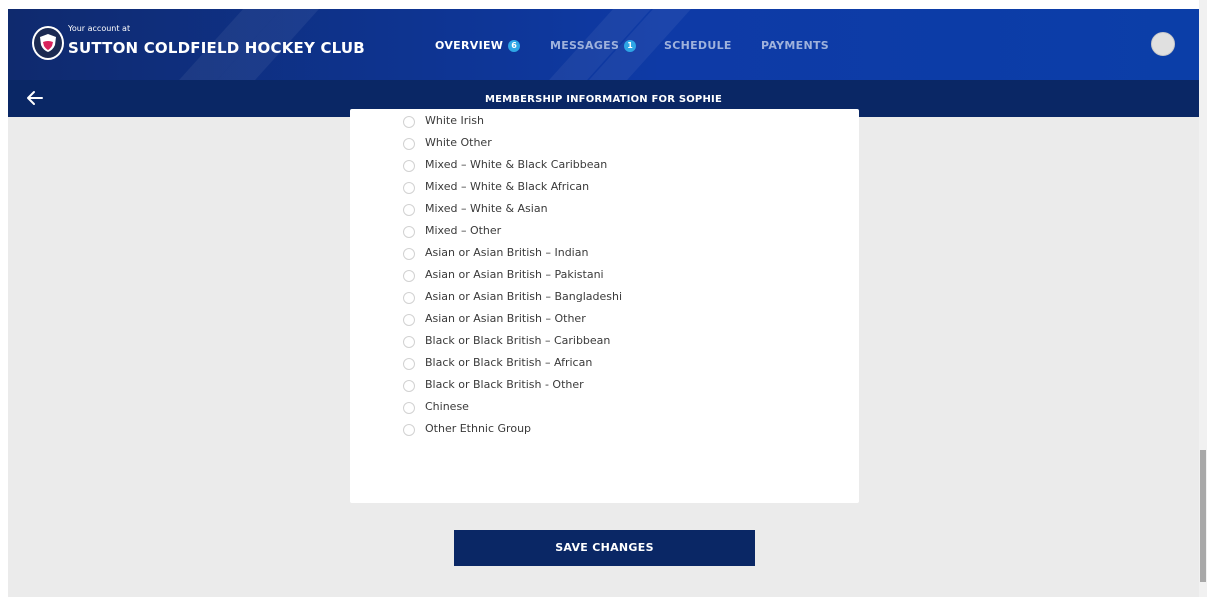 This screenshot has width=1207, height=597. Describe the element at coordinates (514, 274) in the screenshot. I see `option-label: Asian or Asian British – Pakistani` at that location.